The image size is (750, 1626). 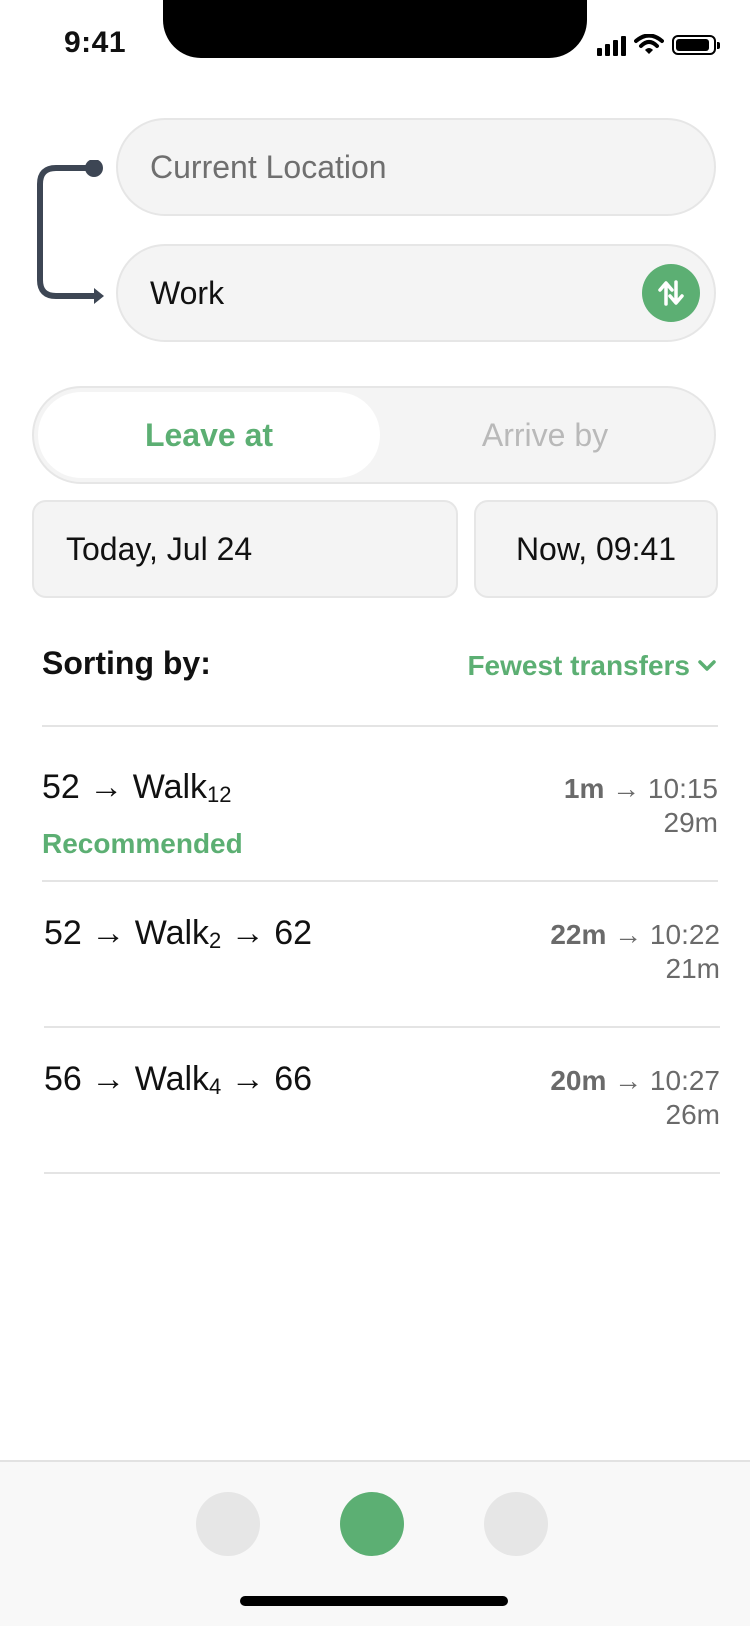 What do you see at coordinates (692, 968) in the screenshot?
I see `trip-duration: 21m` at bounding box center [692, 968].